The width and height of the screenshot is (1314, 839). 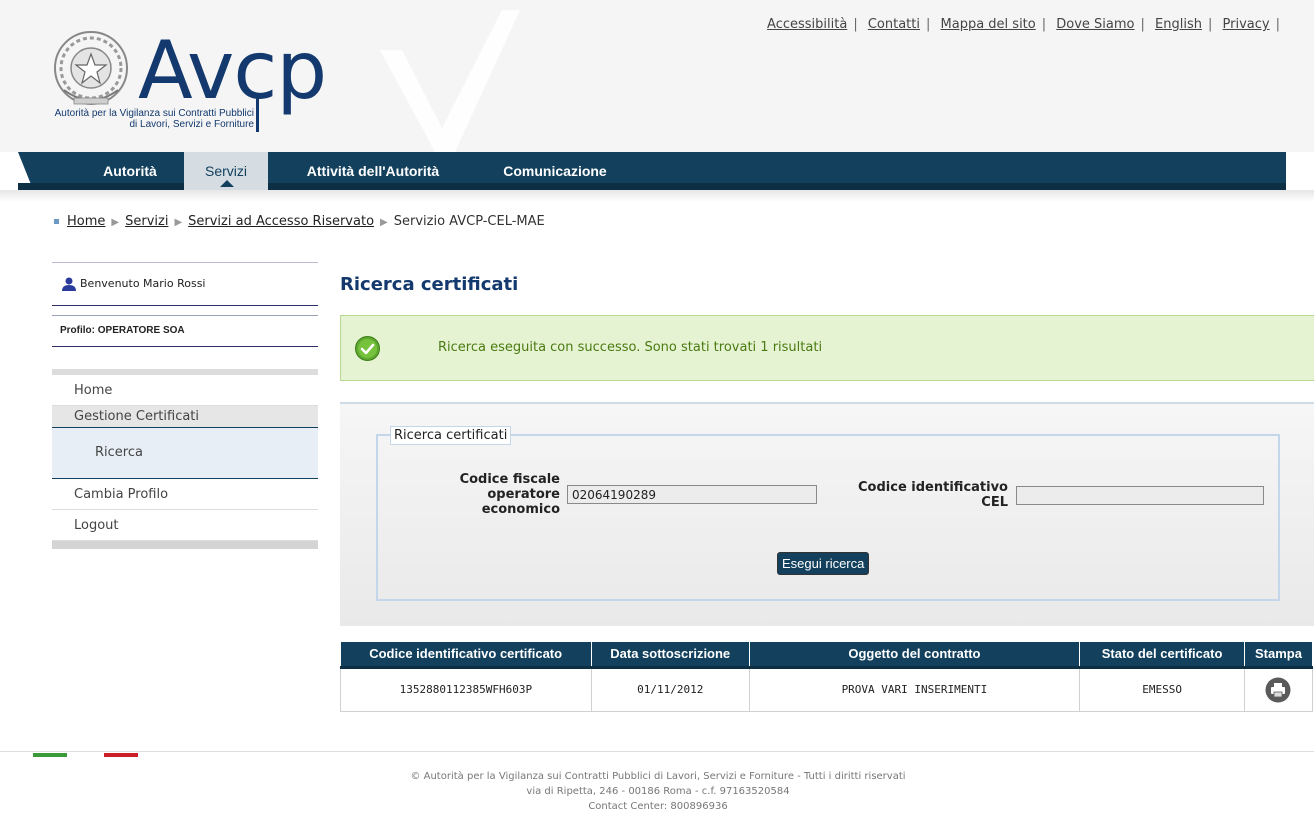 What do you see at coordinates (91, 68) in the screenshot?
I see `italian-republic-emblem-icon` at bounding box center [91, 68].